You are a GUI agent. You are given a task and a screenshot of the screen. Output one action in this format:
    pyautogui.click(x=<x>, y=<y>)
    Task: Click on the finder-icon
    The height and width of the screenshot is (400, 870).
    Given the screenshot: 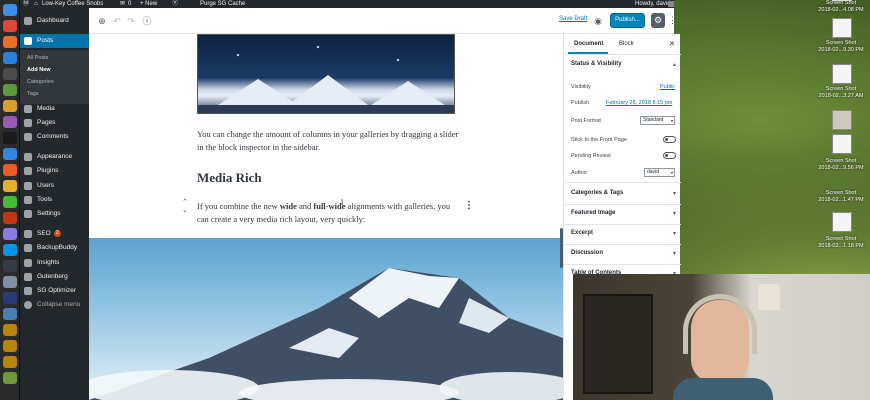 What is the action you would take?
    pyautogui.click(x=10, y=10)
    